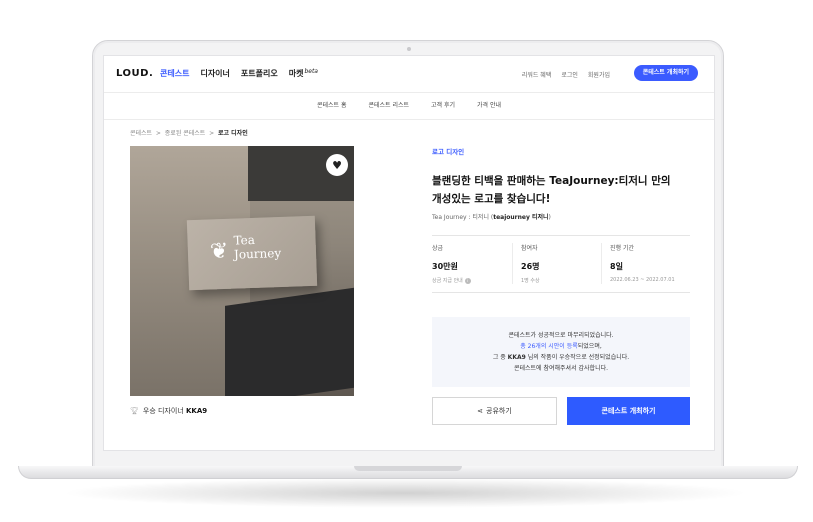 The height and width of the screenshot is (522, 813). What do you see at coordinates (185, 133) in the screenshot?
I see `breadcrumb-ended: 종료된 콘테스트` at bounding box center [185, 133].